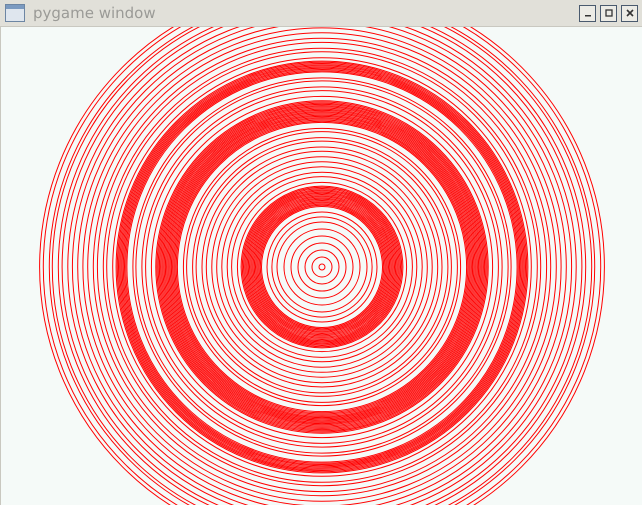 The width and height of the screenshot is (642, 505). I want to click on window-title: pygame window, so click(94, 13).